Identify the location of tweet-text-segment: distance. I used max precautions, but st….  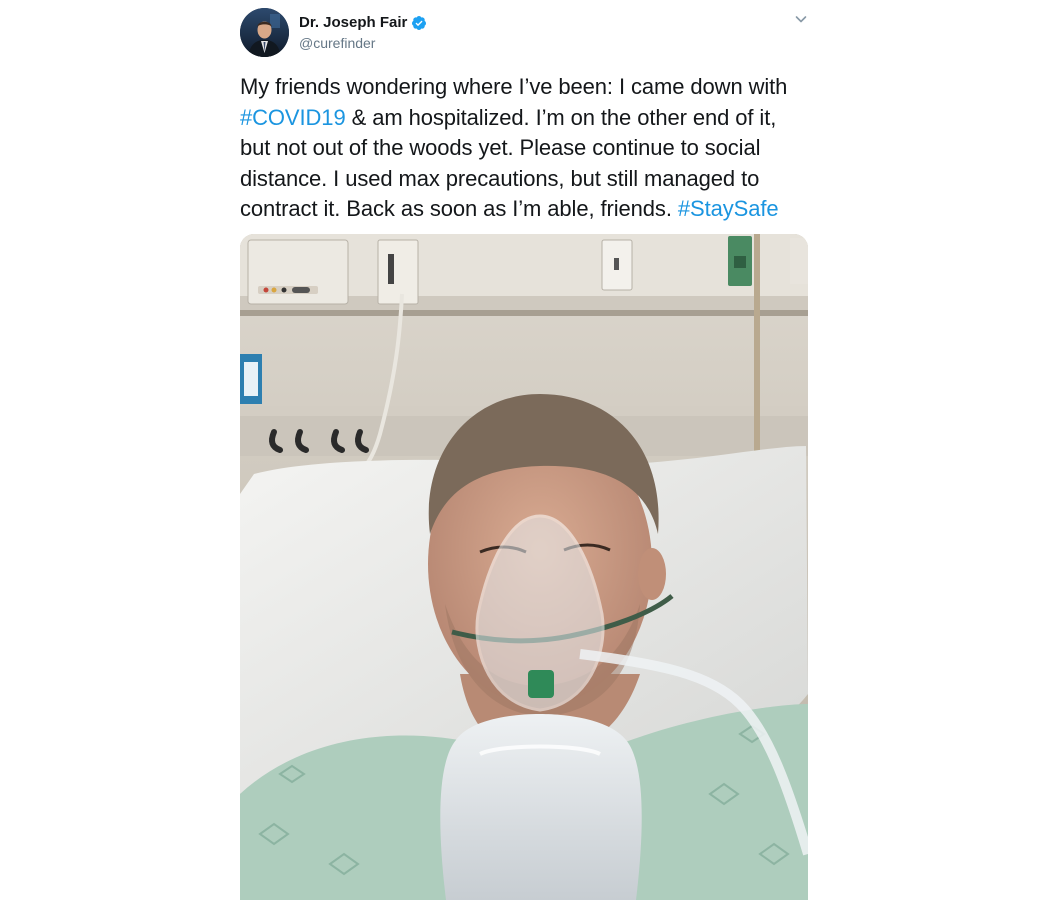
(500, 178).